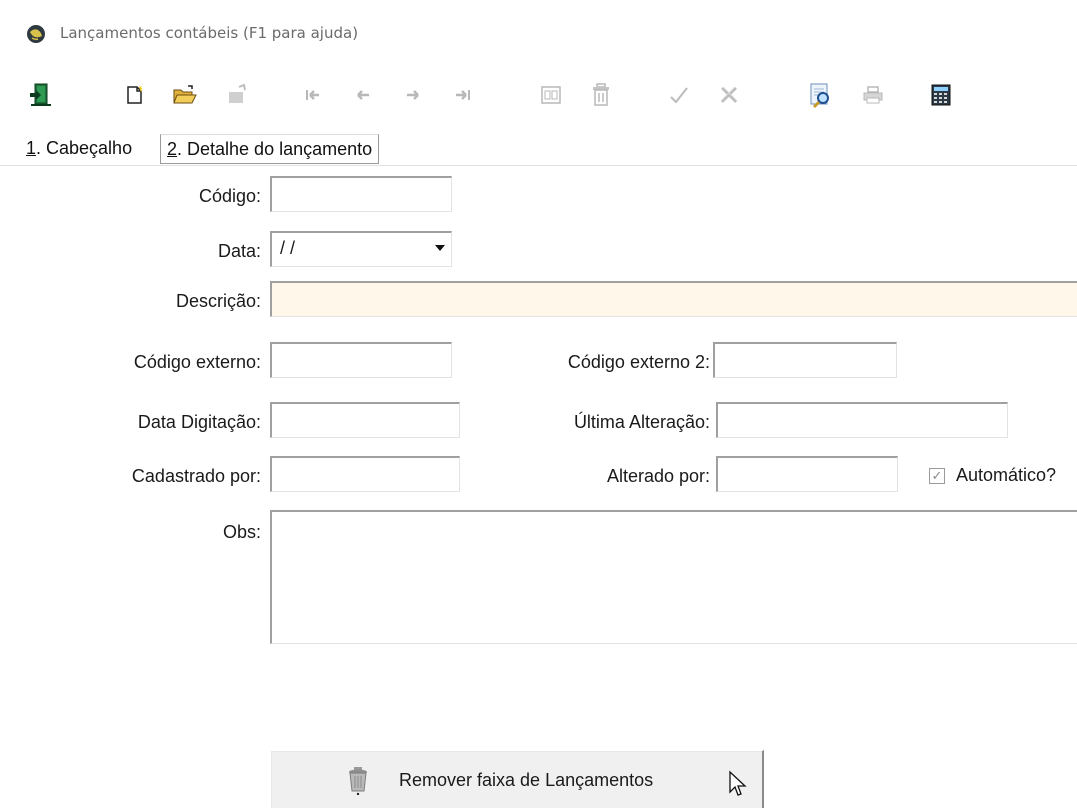 This screenshot has width=1077, height=808. What do you see at coordinates (361, 194) in the screenshot?
I see `codigo-field` at bounding box center [361, 194].